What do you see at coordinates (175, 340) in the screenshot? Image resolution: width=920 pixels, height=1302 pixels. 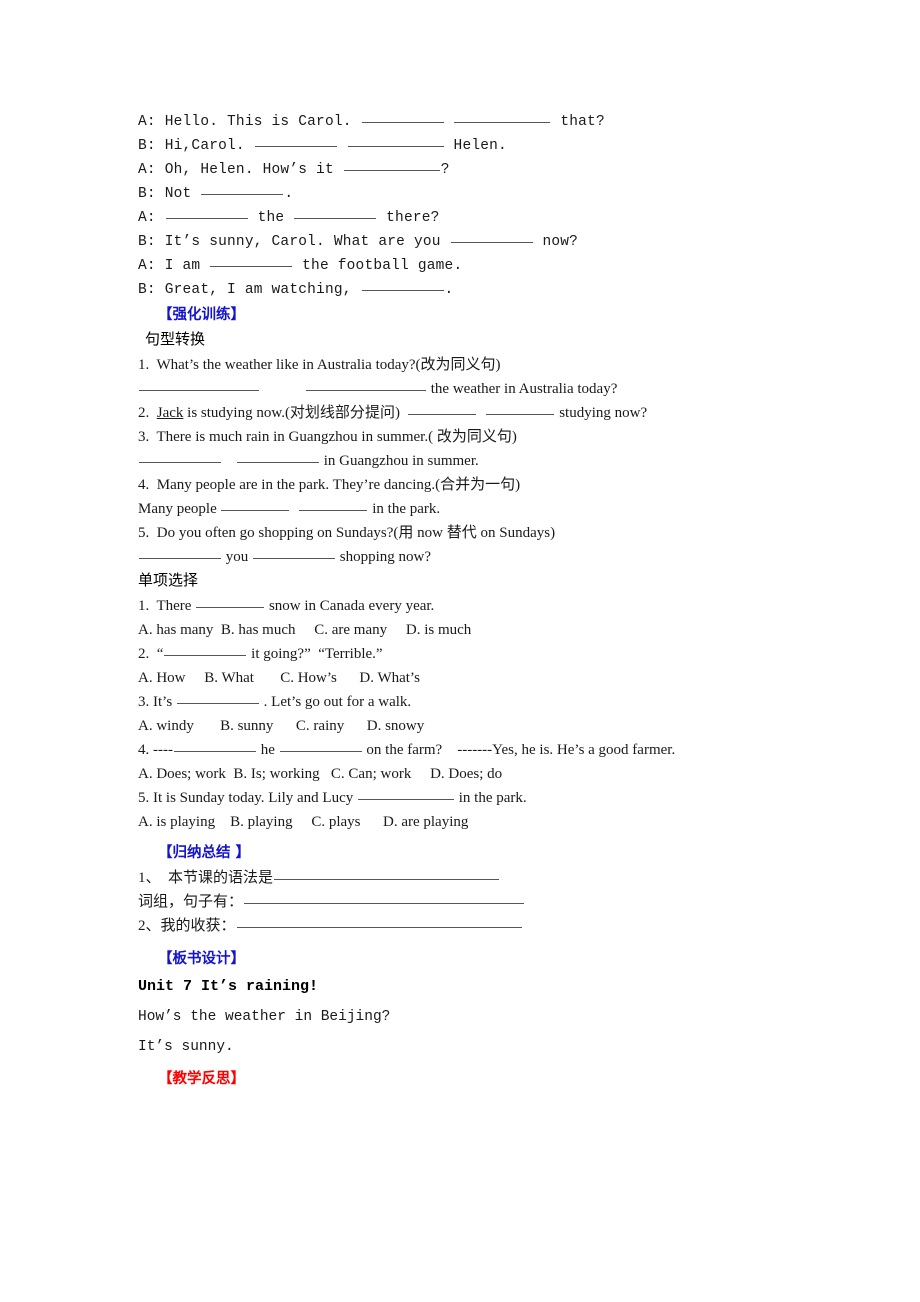 I see `subheading-sentence-transformation: 句型转换` at bounding box center [175, 340].